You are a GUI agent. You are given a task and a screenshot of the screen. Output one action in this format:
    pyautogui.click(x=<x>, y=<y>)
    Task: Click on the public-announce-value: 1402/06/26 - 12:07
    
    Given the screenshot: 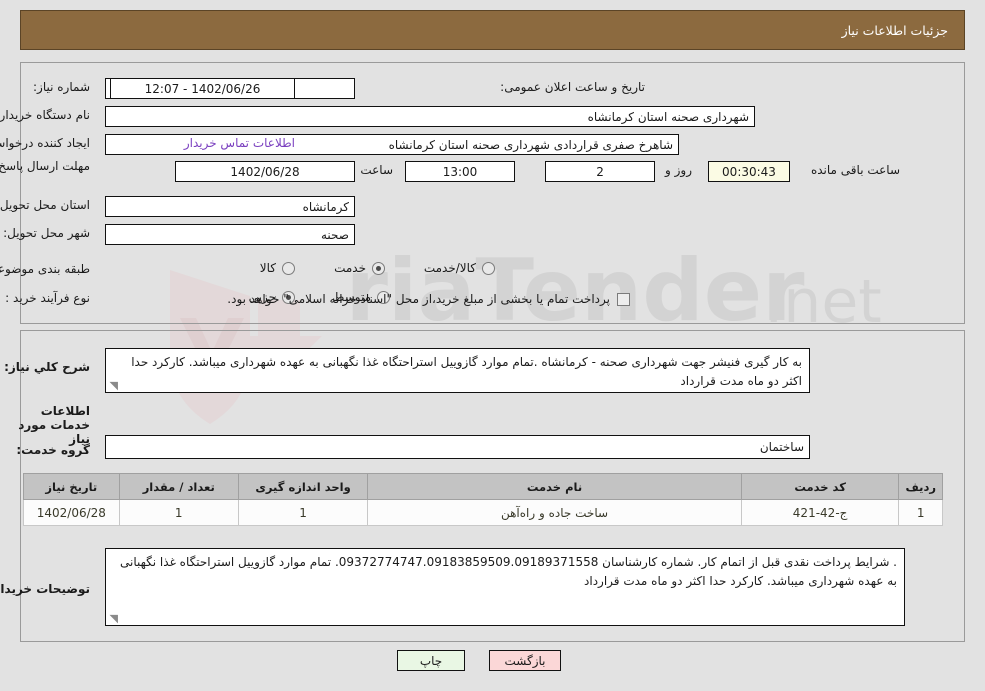 What is the action you would take?
    pyautogui.click(x=202, y=88)
    